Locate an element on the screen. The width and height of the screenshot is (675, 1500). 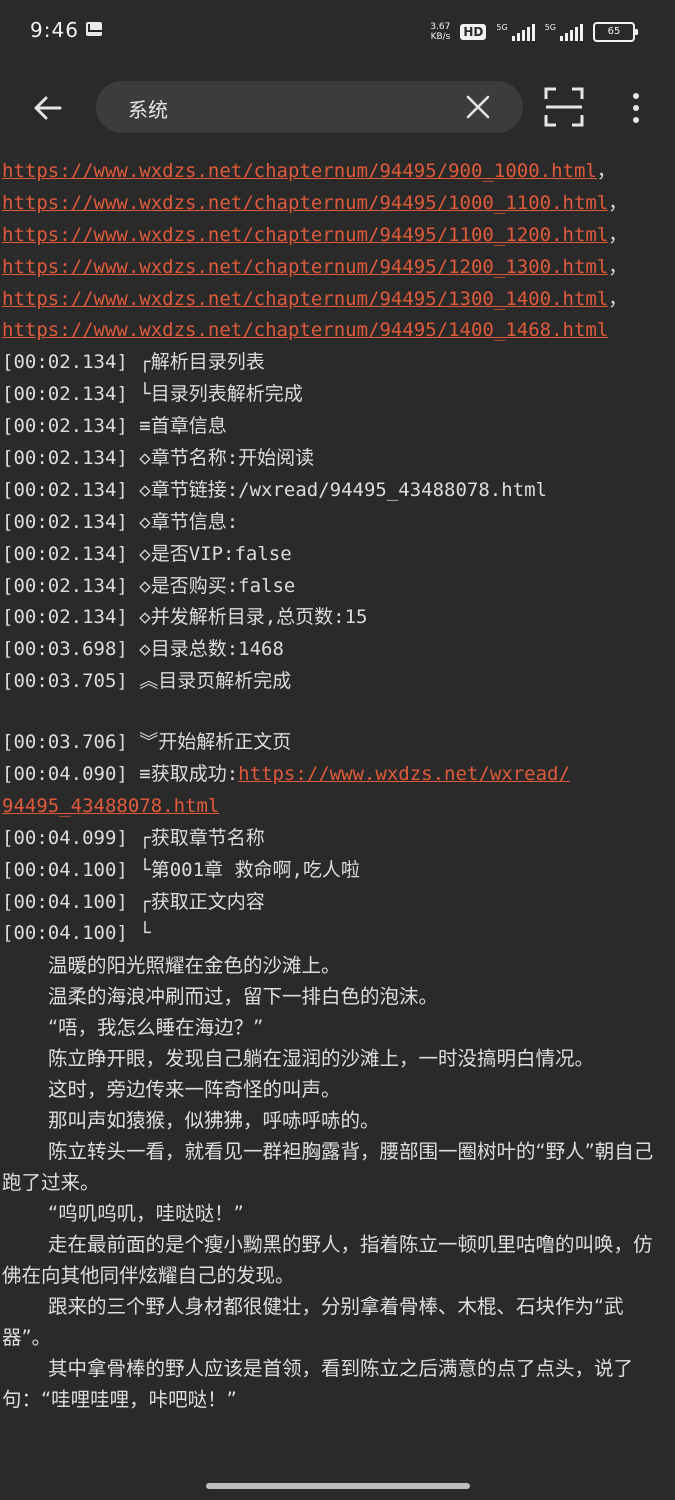
log-line: [00:04.100] ┌获取正文内容 is located at coordinates (337, 903).